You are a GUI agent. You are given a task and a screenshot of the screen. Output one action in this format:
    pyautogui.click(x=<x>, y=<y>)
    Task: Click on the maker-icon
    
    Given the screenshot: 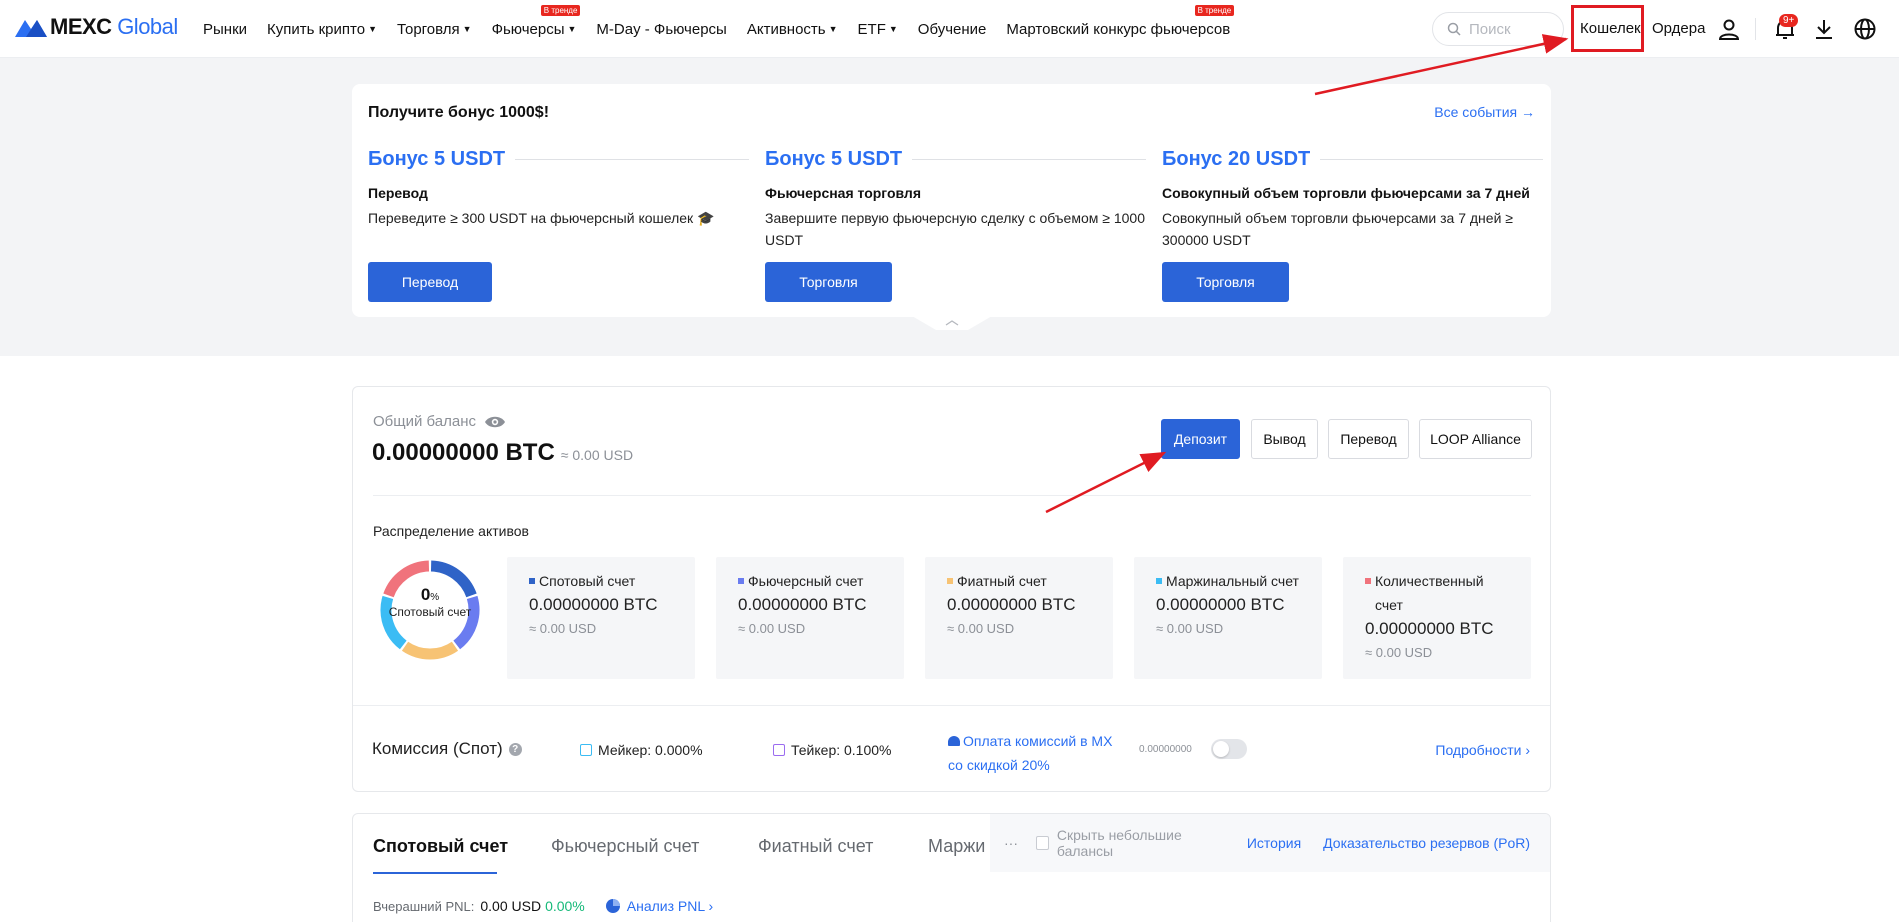 What is the action you would take?
    pyautogui.click(x=586, y=750)
    